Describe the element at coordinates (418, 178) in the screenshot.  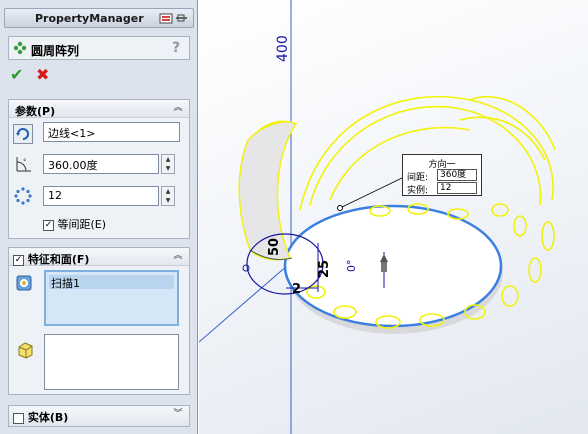
I see `callout-spacing-label: 间距:` at that location.